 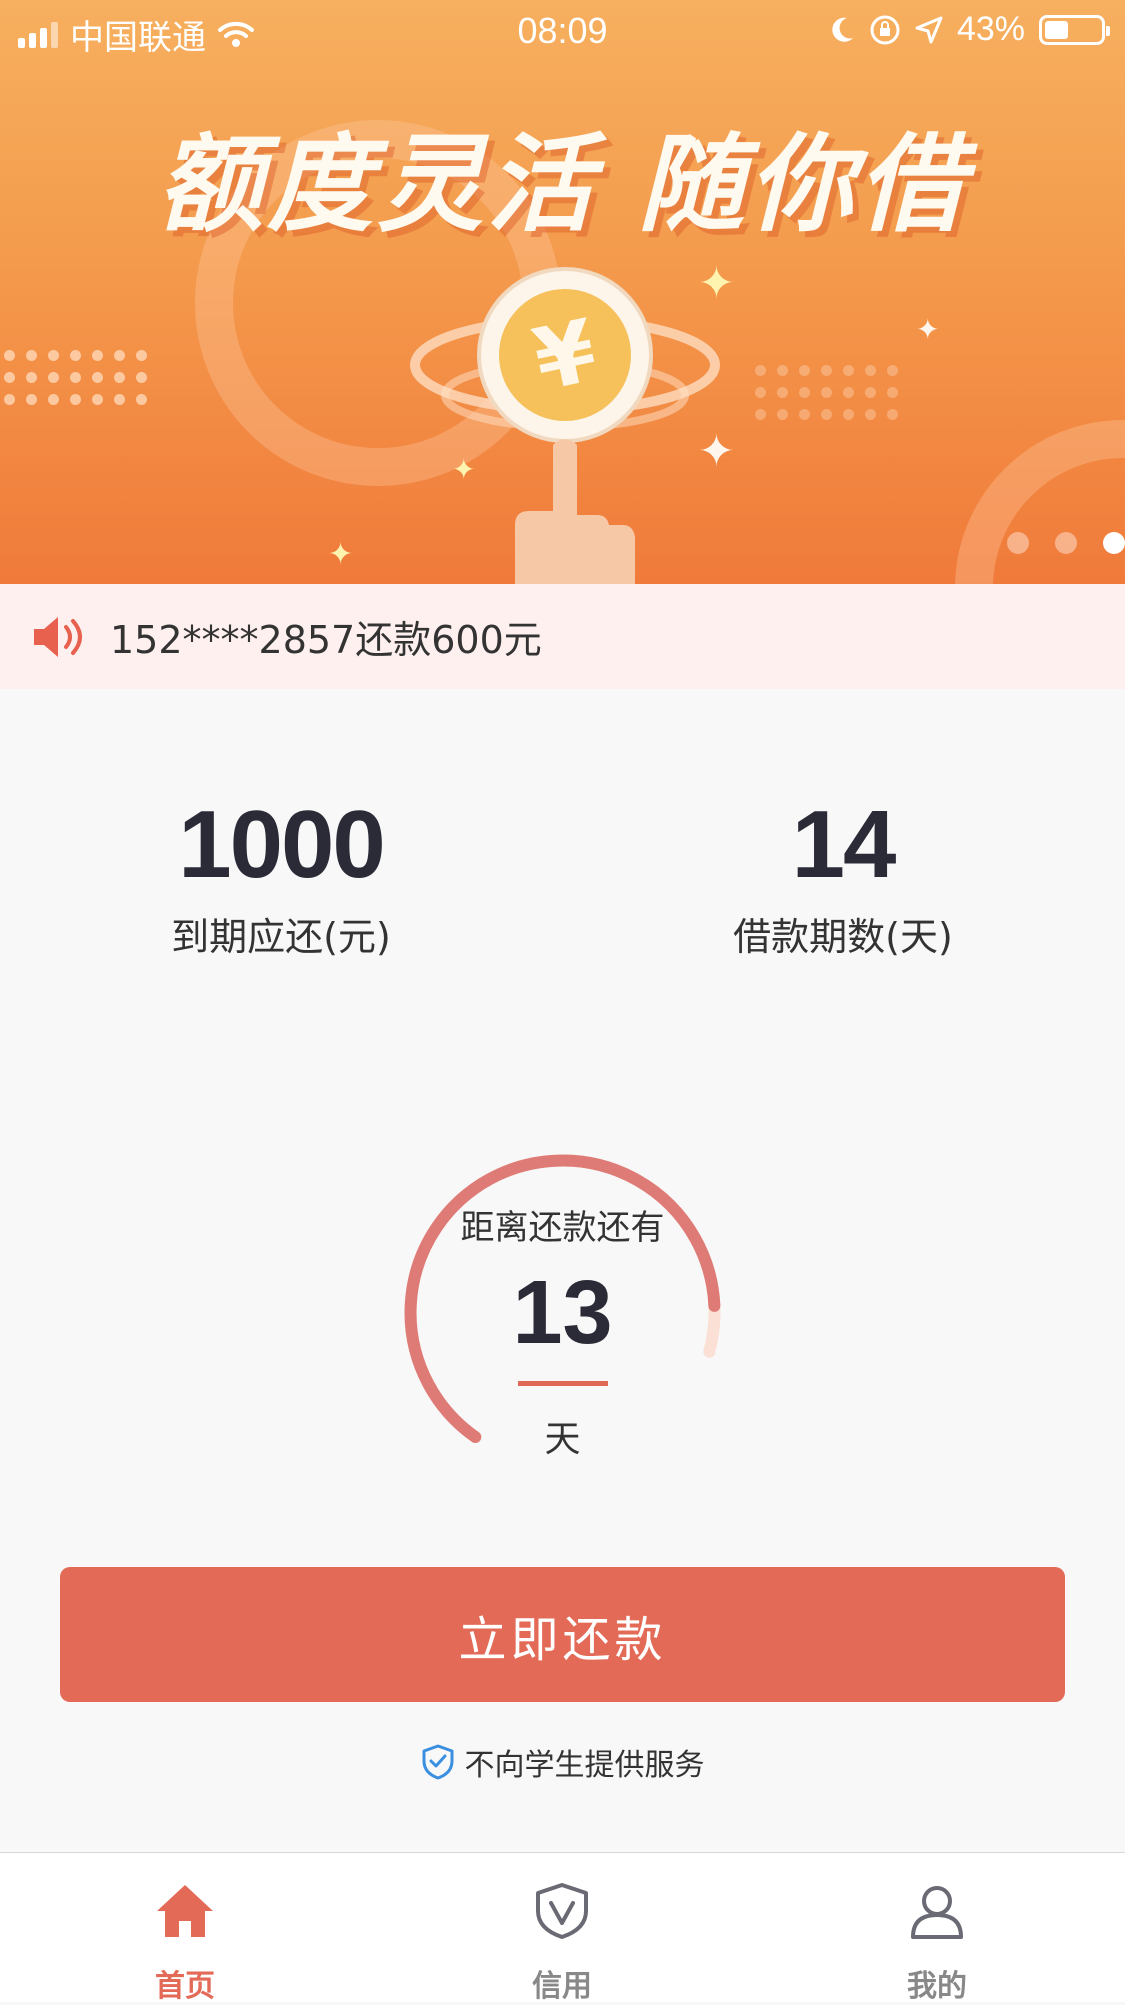 What do you see at coordinates (562, 1439) in the screenshot?
I see `countdown-unit: 天` at bounding box center [562, 1439].